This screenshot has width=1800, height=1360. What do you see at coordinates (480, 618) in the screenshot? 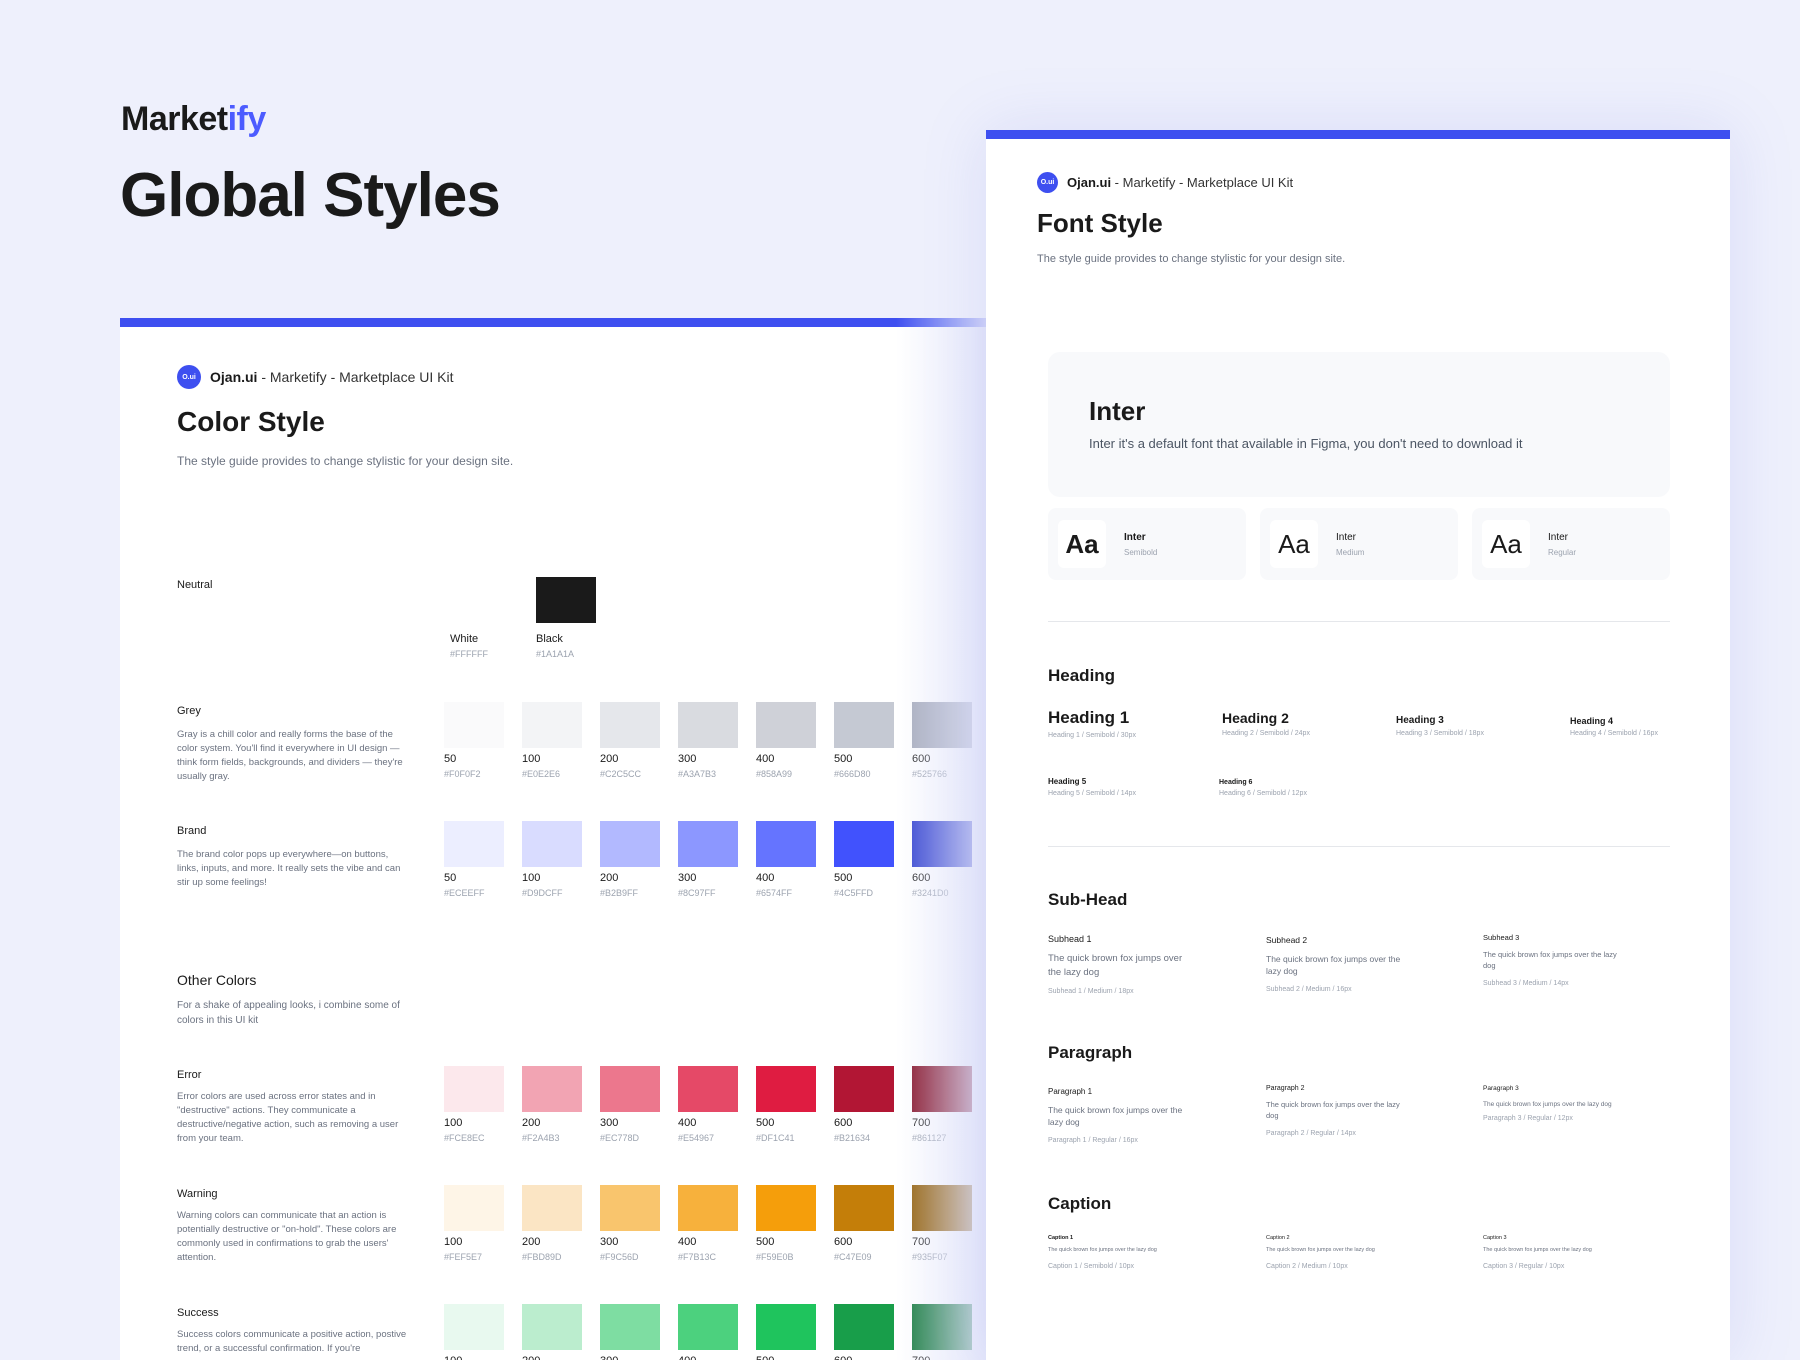
I see `swatch: White #FFFFFF` at bounding box center [480, 618].